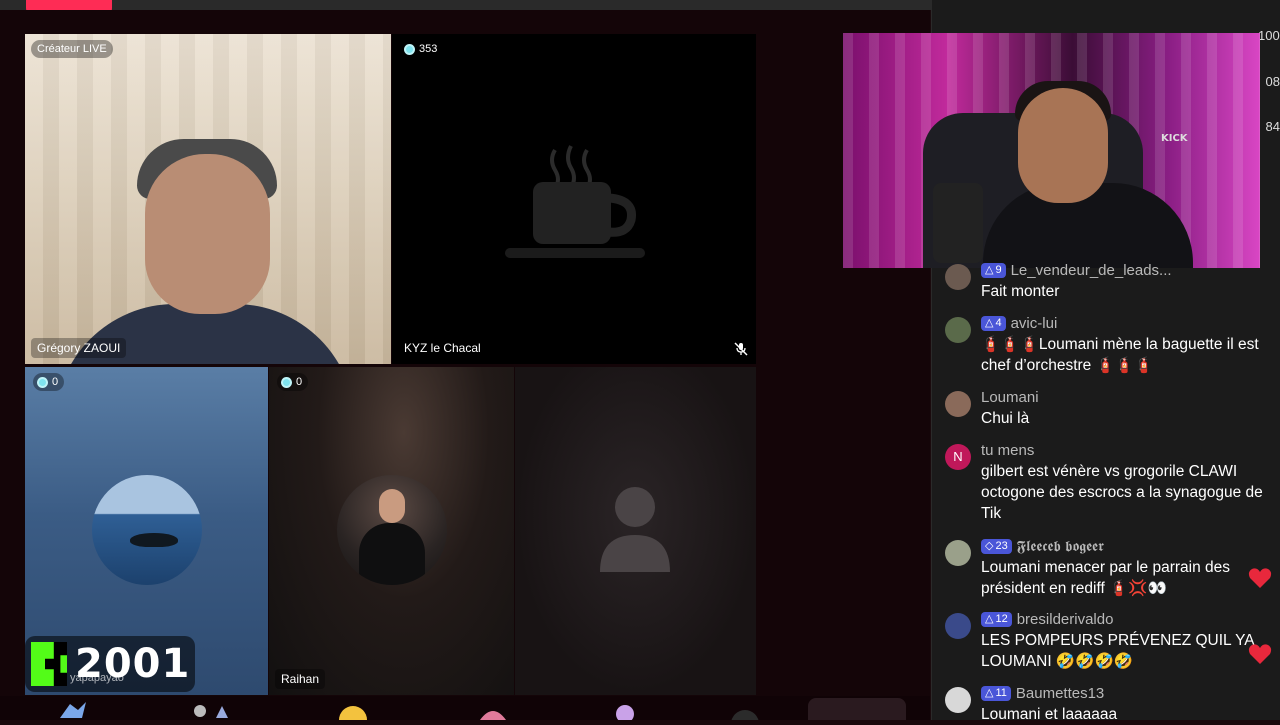  I want to click on username: Loumani, so click(1010, 397).